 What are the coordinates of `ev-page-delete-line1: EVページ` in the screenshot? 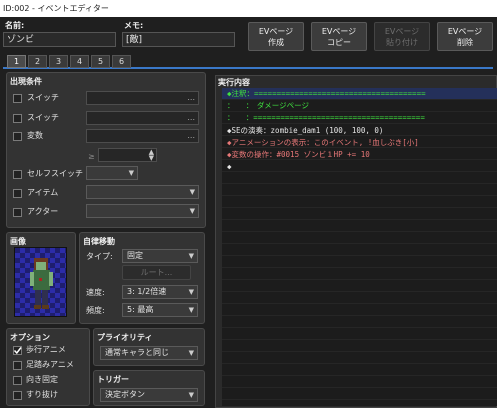 It's located at (465, 31).